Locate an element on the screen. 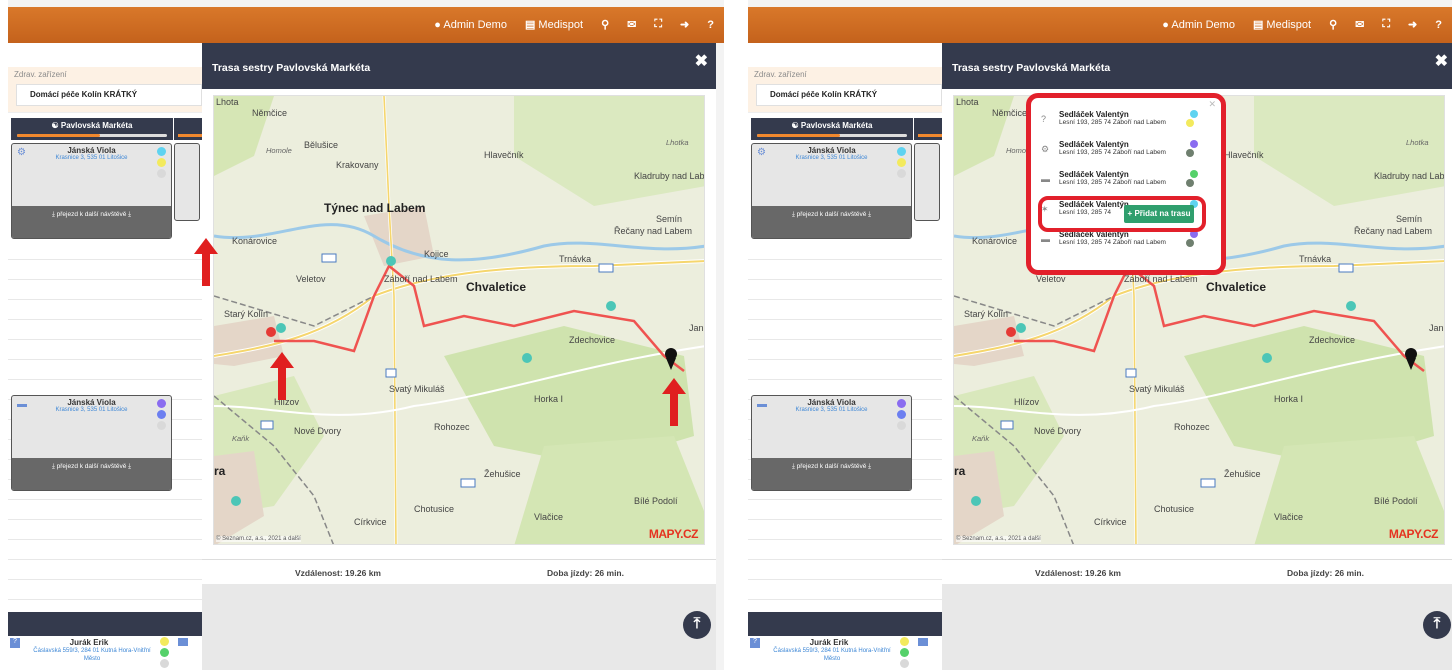 The height and width of the screenshot is (670, 1452). question-icon: ? is located at coordinates (1044, 119).